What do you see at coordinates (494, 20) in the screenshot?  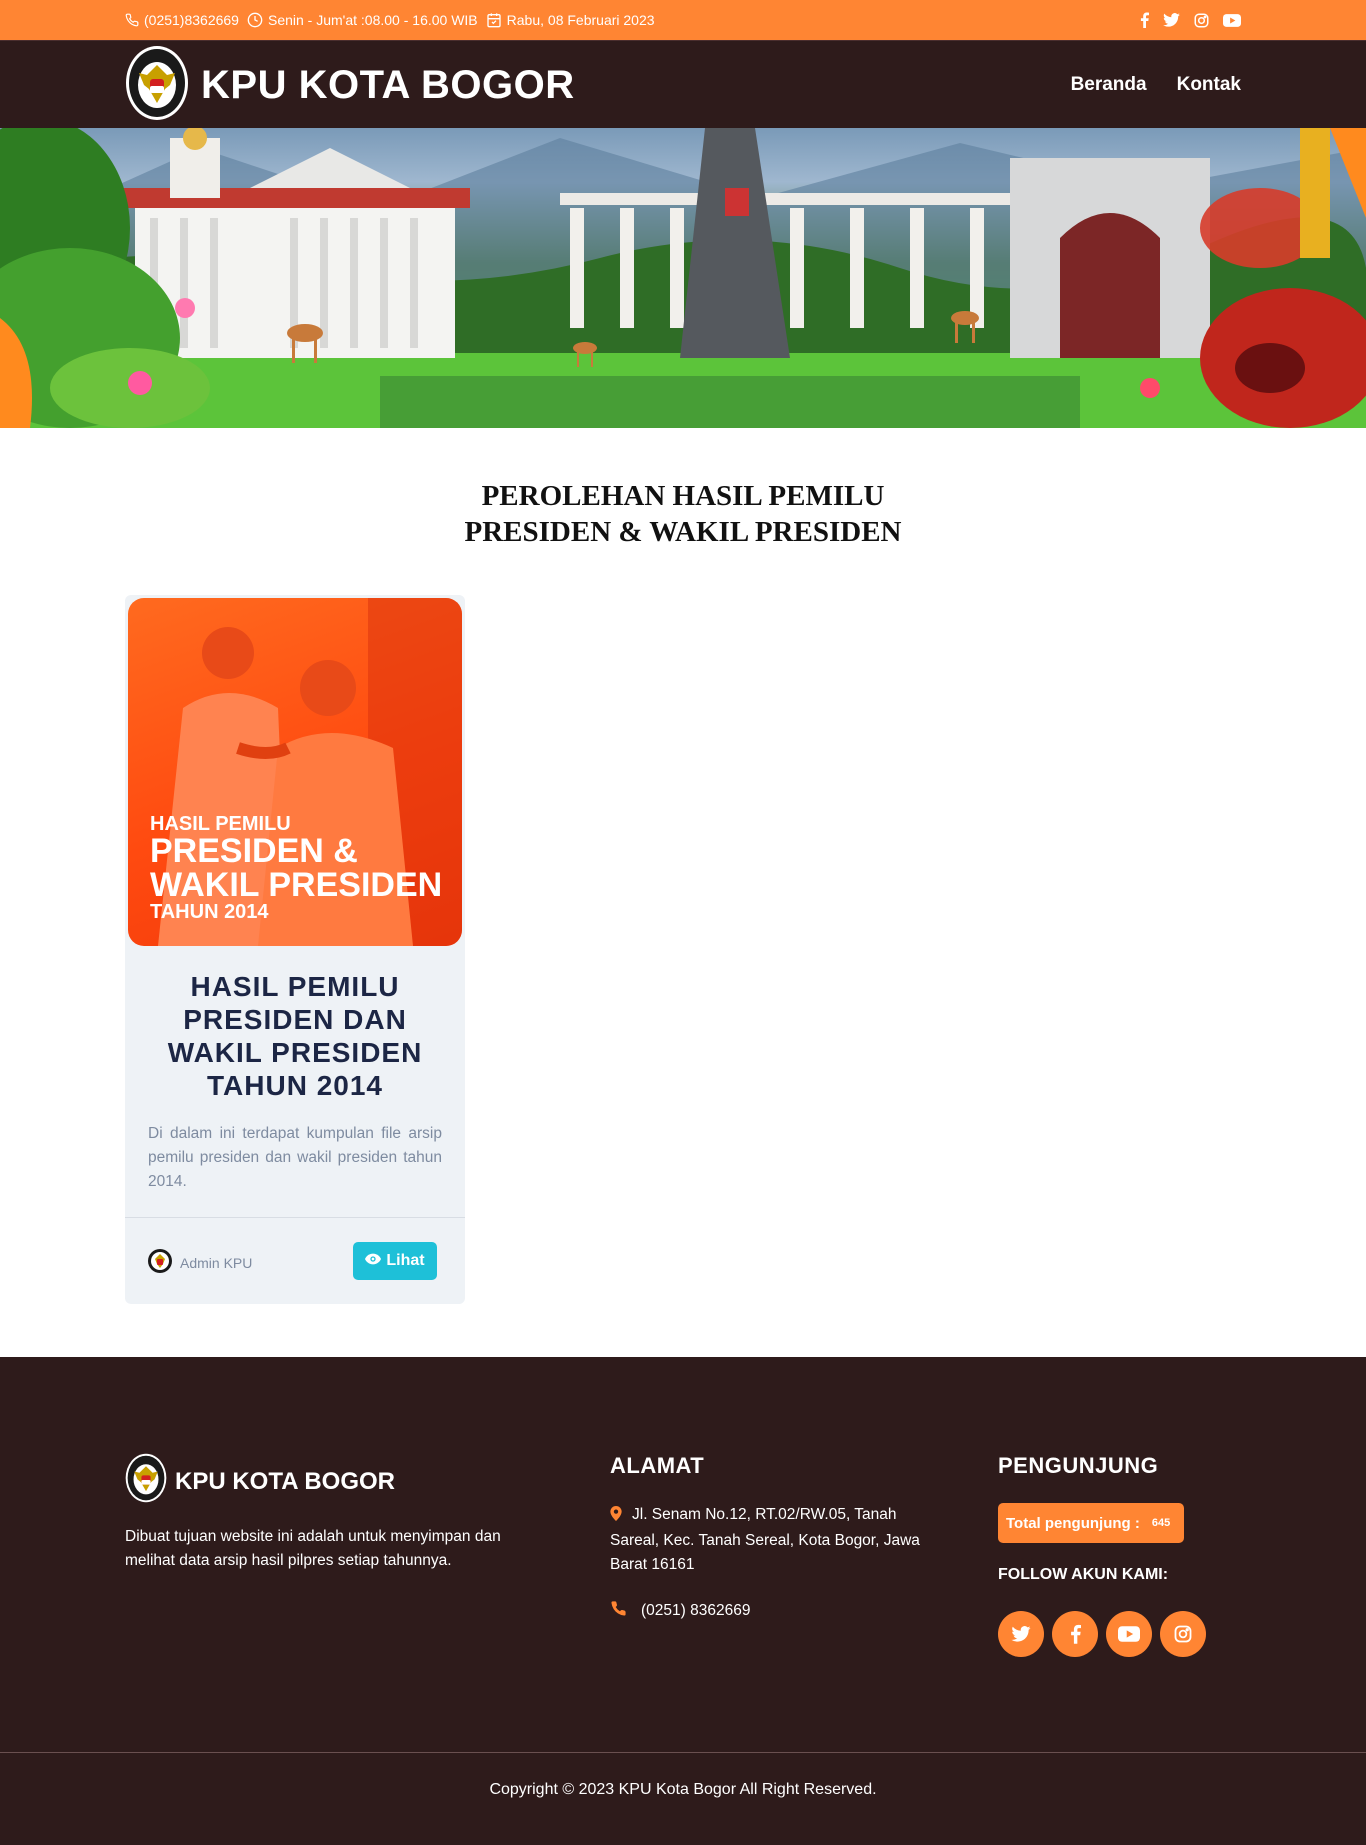 I see `calendar-icon` at bounding box center [494, 20].